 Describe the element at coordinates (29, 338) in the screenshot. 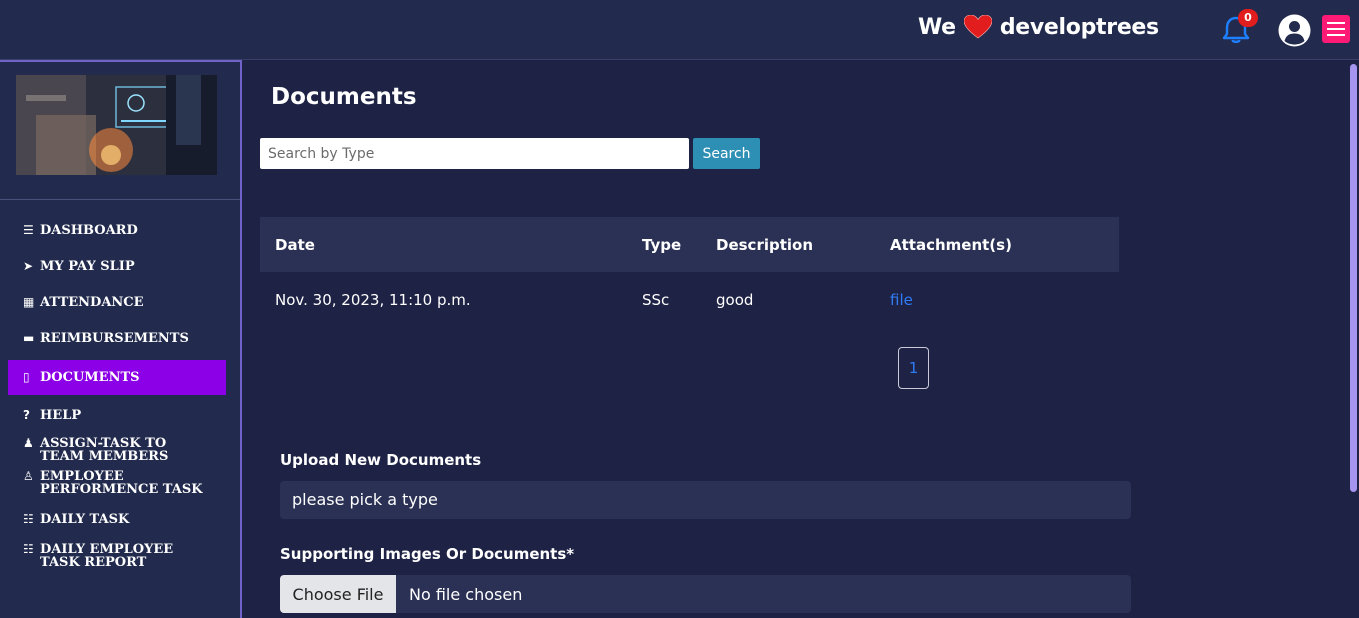

I see `credit-card-icon: ▬` at that location.